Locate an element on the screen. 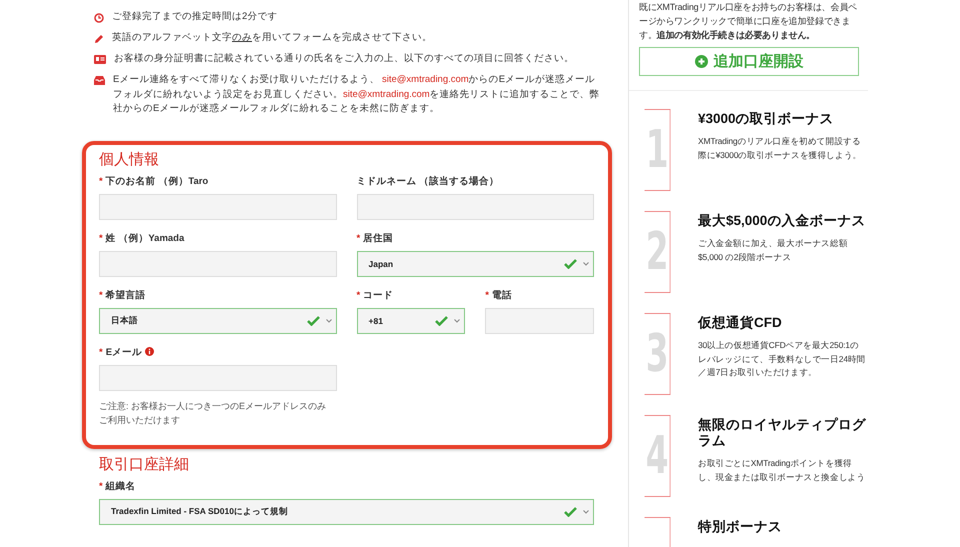 The width and height of the screenshot is (960, 547). select-field: 日本語 is located at coordinates (217, 321).